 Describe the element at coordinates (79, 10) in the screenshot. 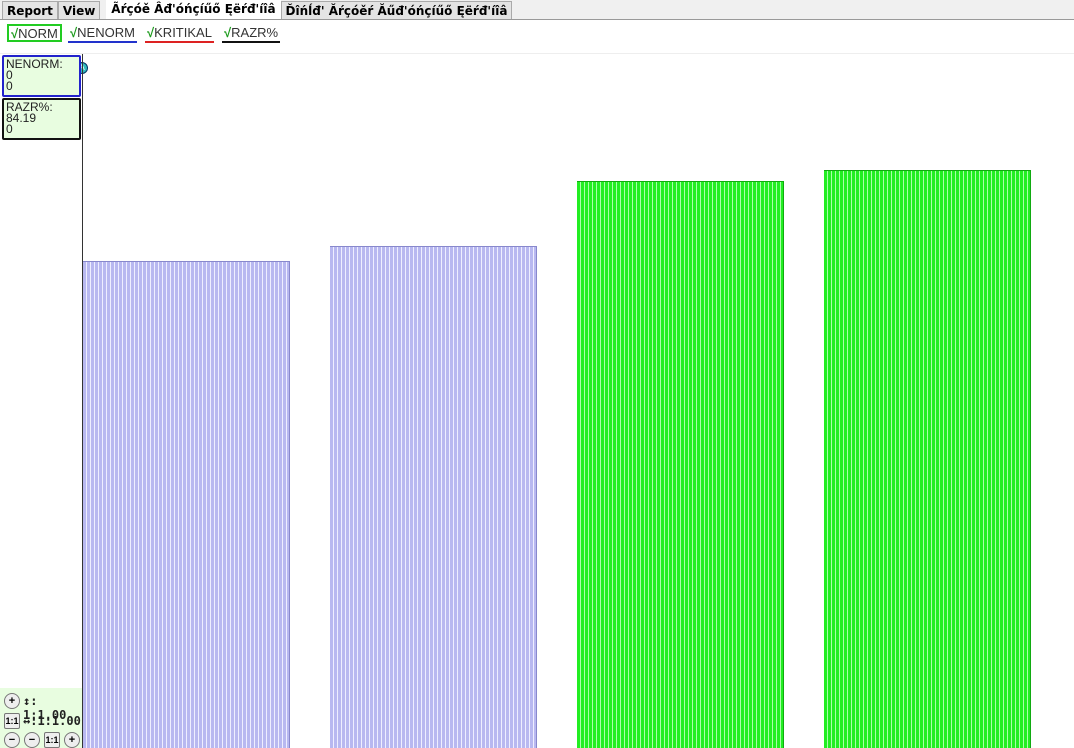

I see `tab-view: View` at that location.